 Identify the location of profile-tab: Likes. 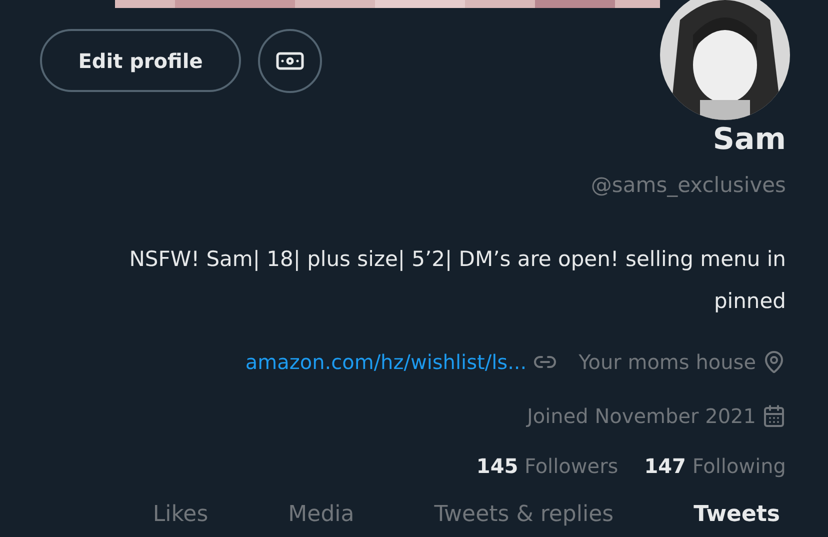
(180, 514).